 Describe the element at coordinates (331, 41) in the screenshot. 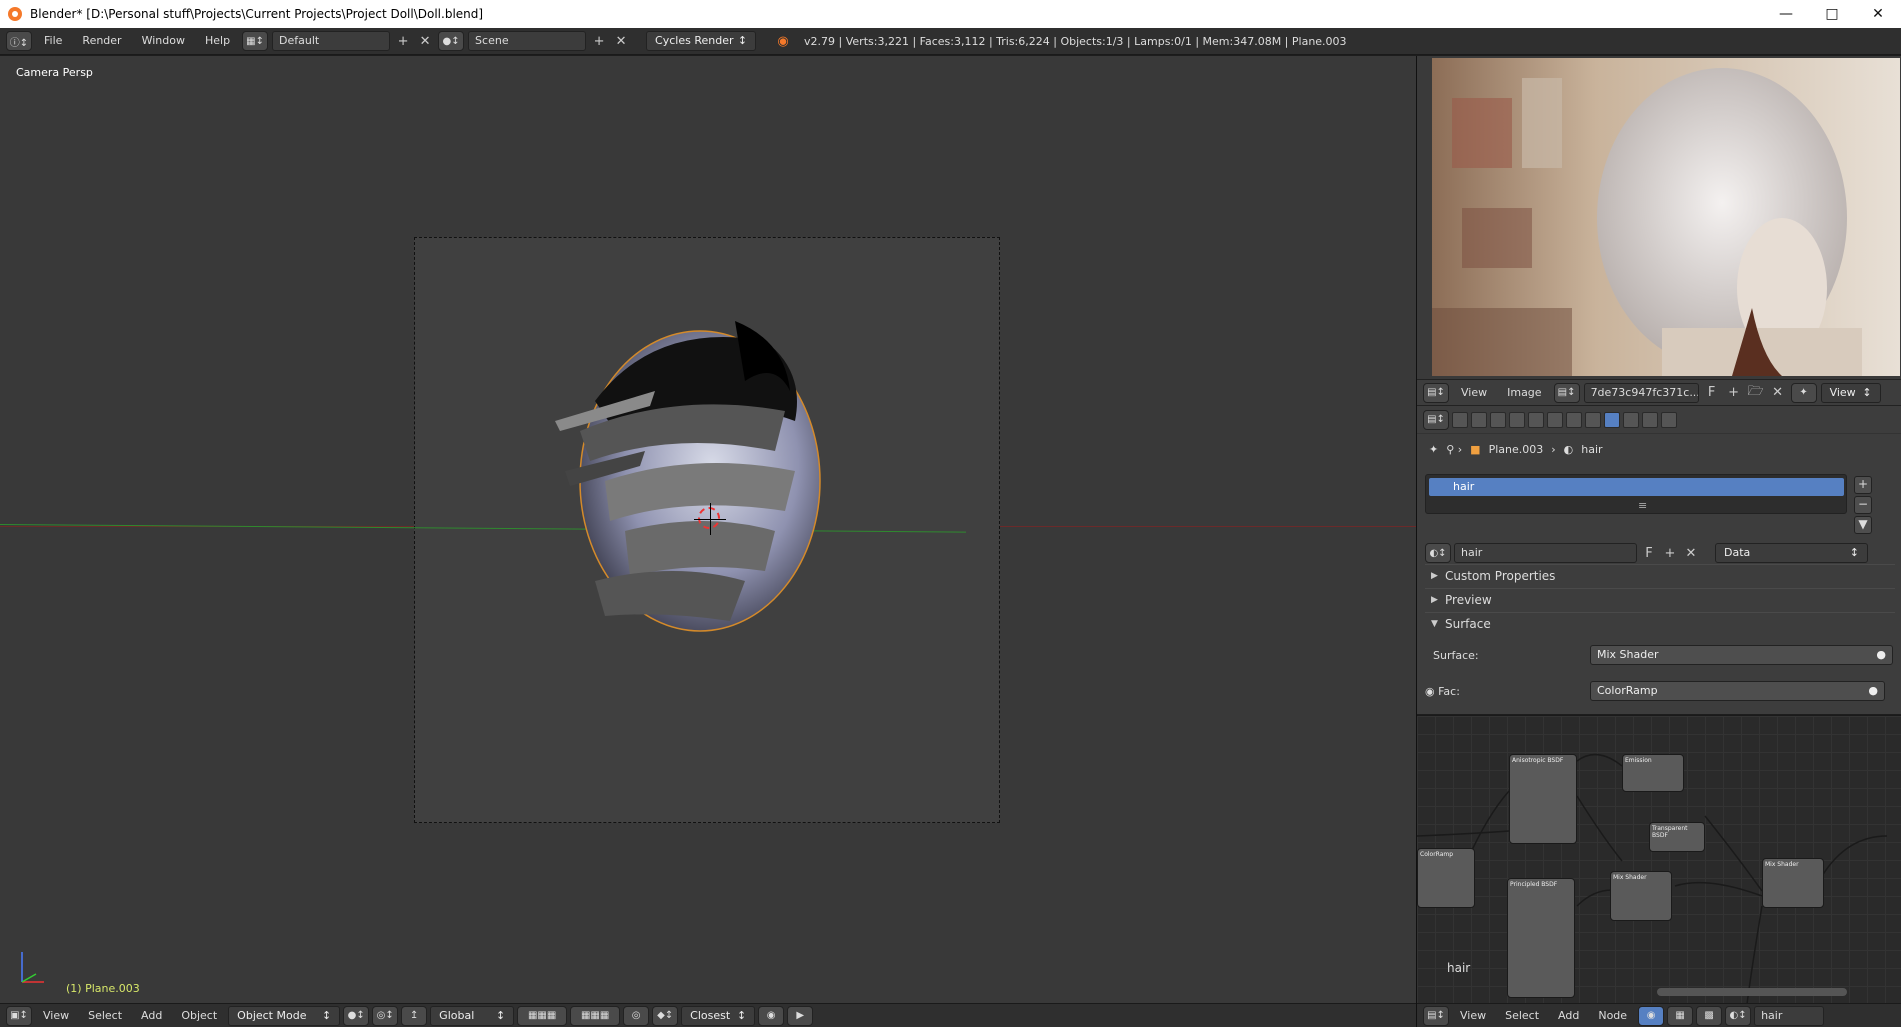

I see `screen-layout-field: Default` at that location.